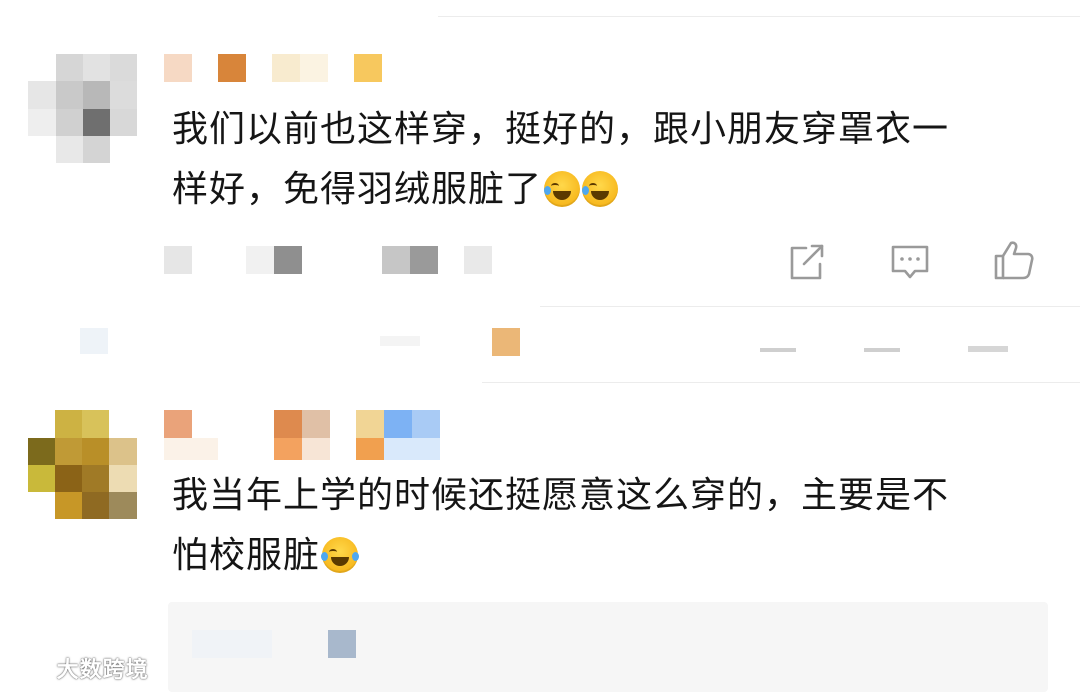 The height and width of the screenshot is (692, 1080). I want to click on watermark: 大数跨境, so click(78, 668).